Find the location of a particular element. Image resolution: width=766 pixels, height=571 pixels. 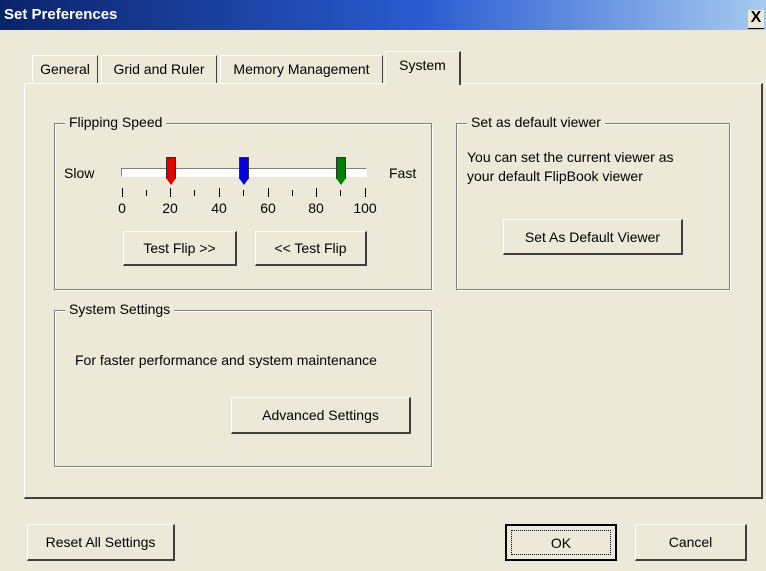

set-default-viewer-button: Set As Default Viewer is located at coordinates (593, 237).